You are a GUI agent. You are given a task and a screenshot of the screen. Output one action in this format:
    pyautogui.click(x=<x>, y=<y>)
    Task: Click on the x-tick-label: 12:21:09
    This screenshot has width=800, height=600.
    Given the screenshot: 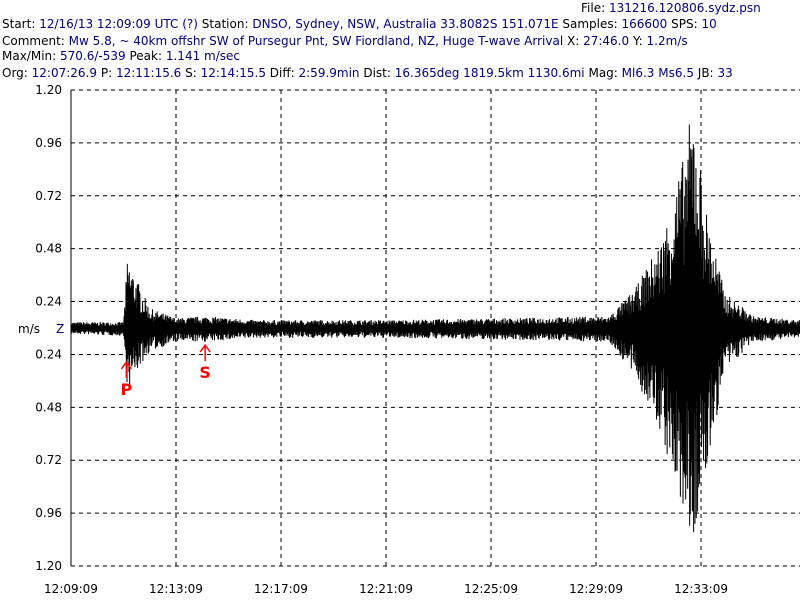 What is the action you would take?
    pyautogui.click(x=386, y=589)
    